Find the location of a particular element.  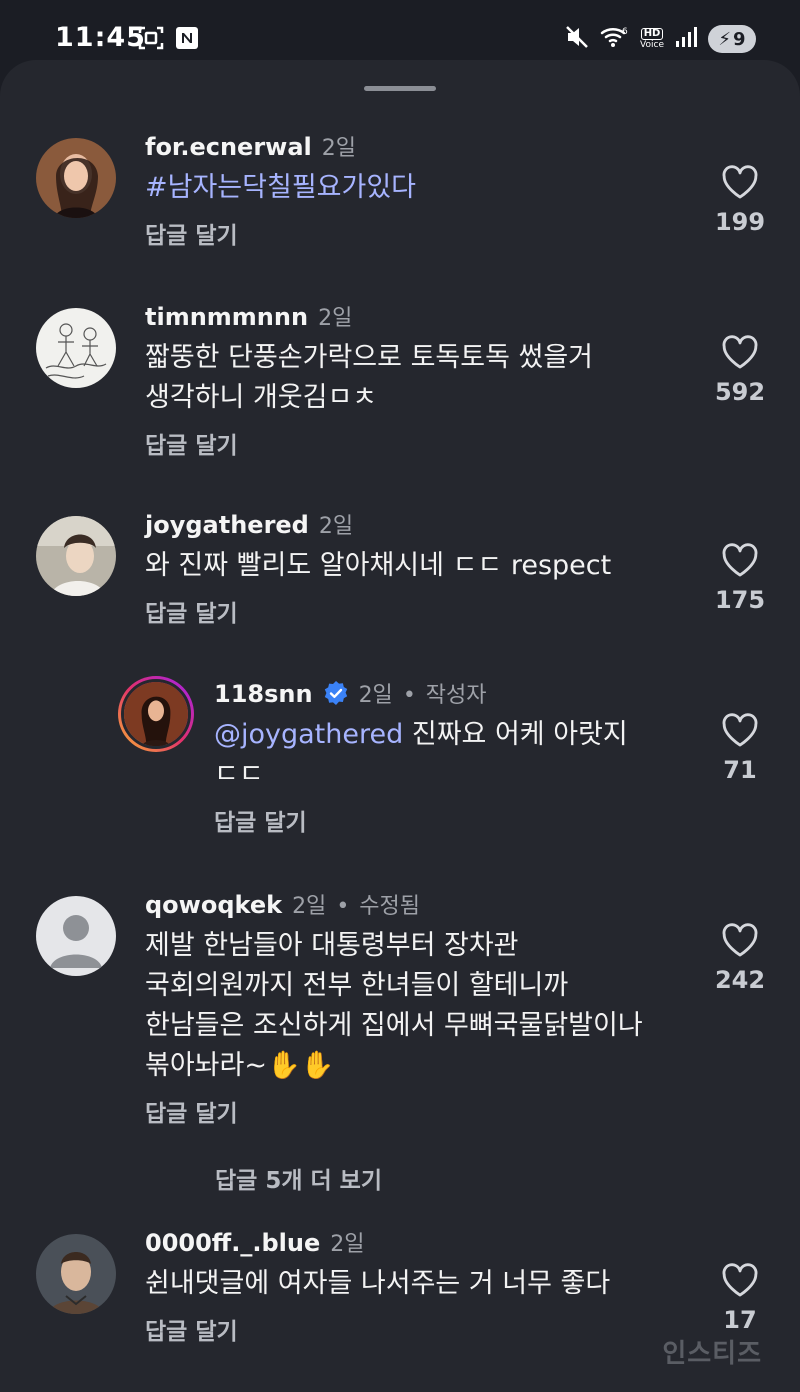

comment-hashtag: #남자는닥칠필요가있다 is located at coordinates (417, 188).